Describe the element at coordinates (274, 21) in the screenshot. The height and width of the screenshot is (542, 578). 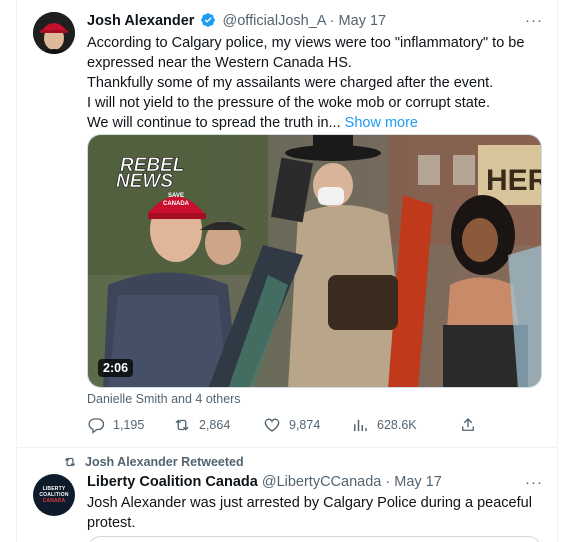
I see `author-handle: @officialJosh_A` at that location.